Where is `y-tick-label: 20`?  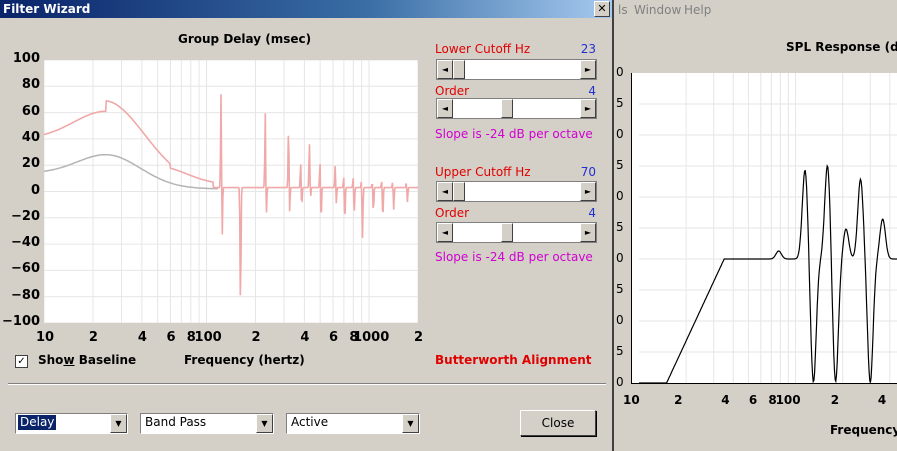 y-tick-label: 20 is located at coordinates (30, 164).